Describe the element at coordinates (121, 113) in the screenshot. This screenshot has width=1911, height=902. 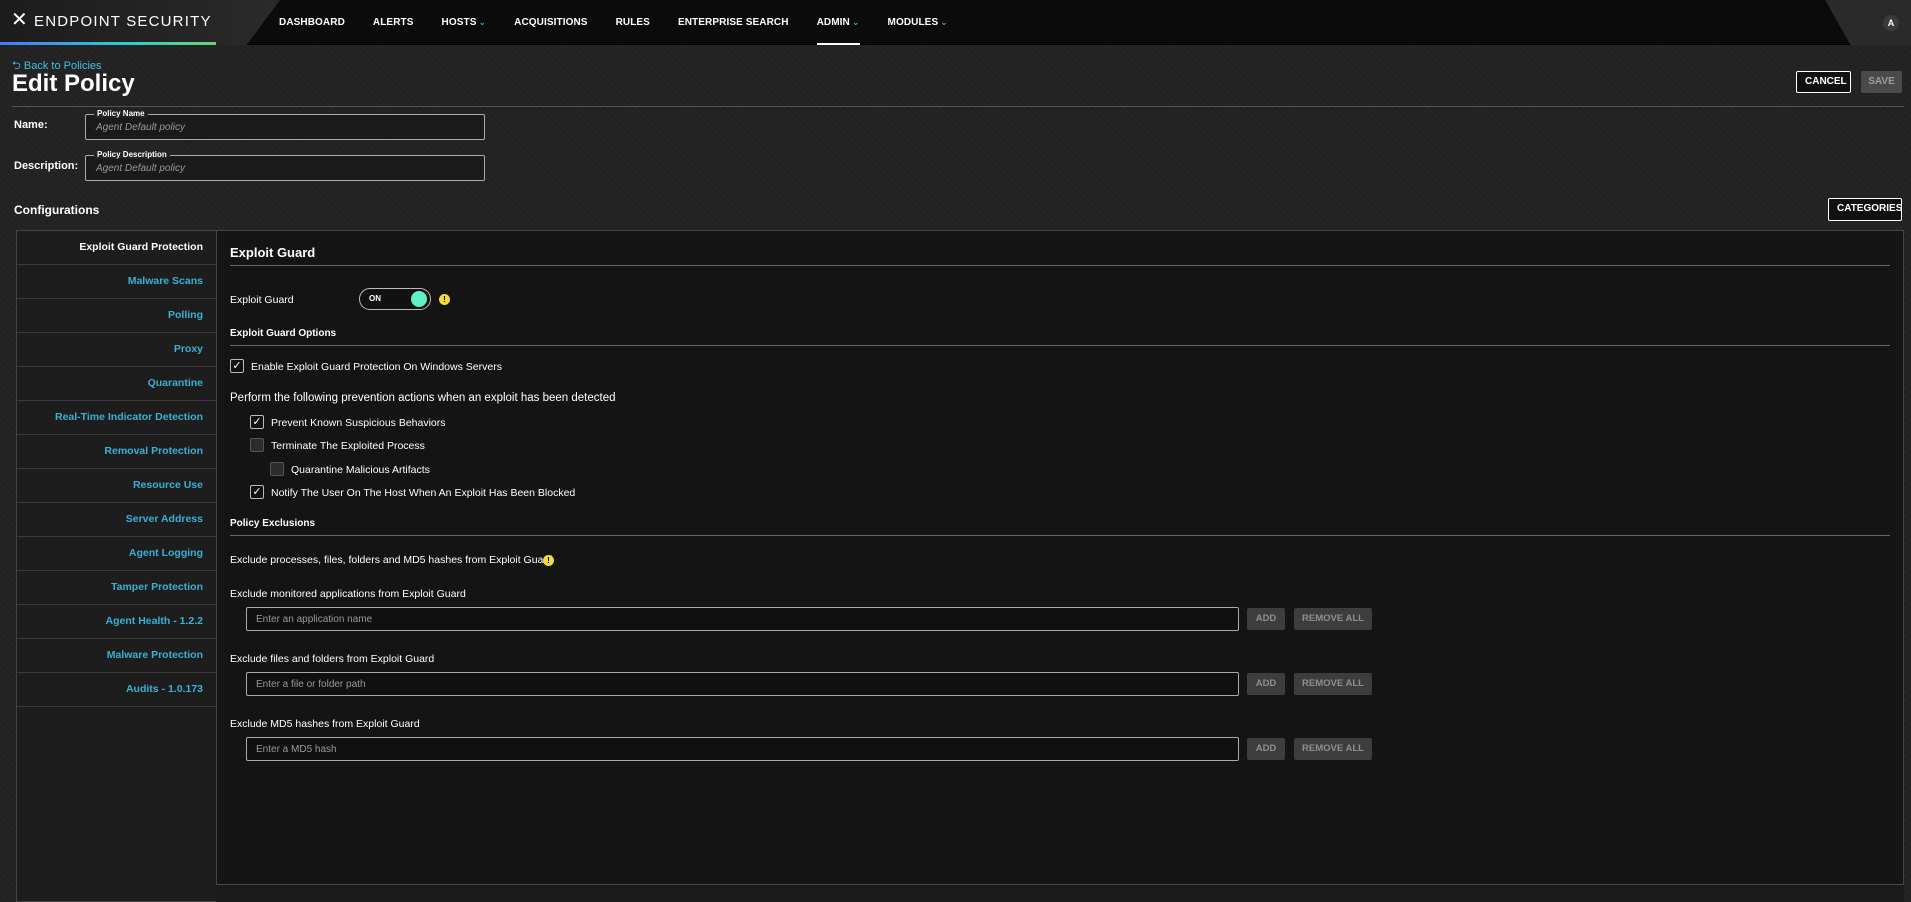
I see `policy-name-legend: Policy Name` at that location.